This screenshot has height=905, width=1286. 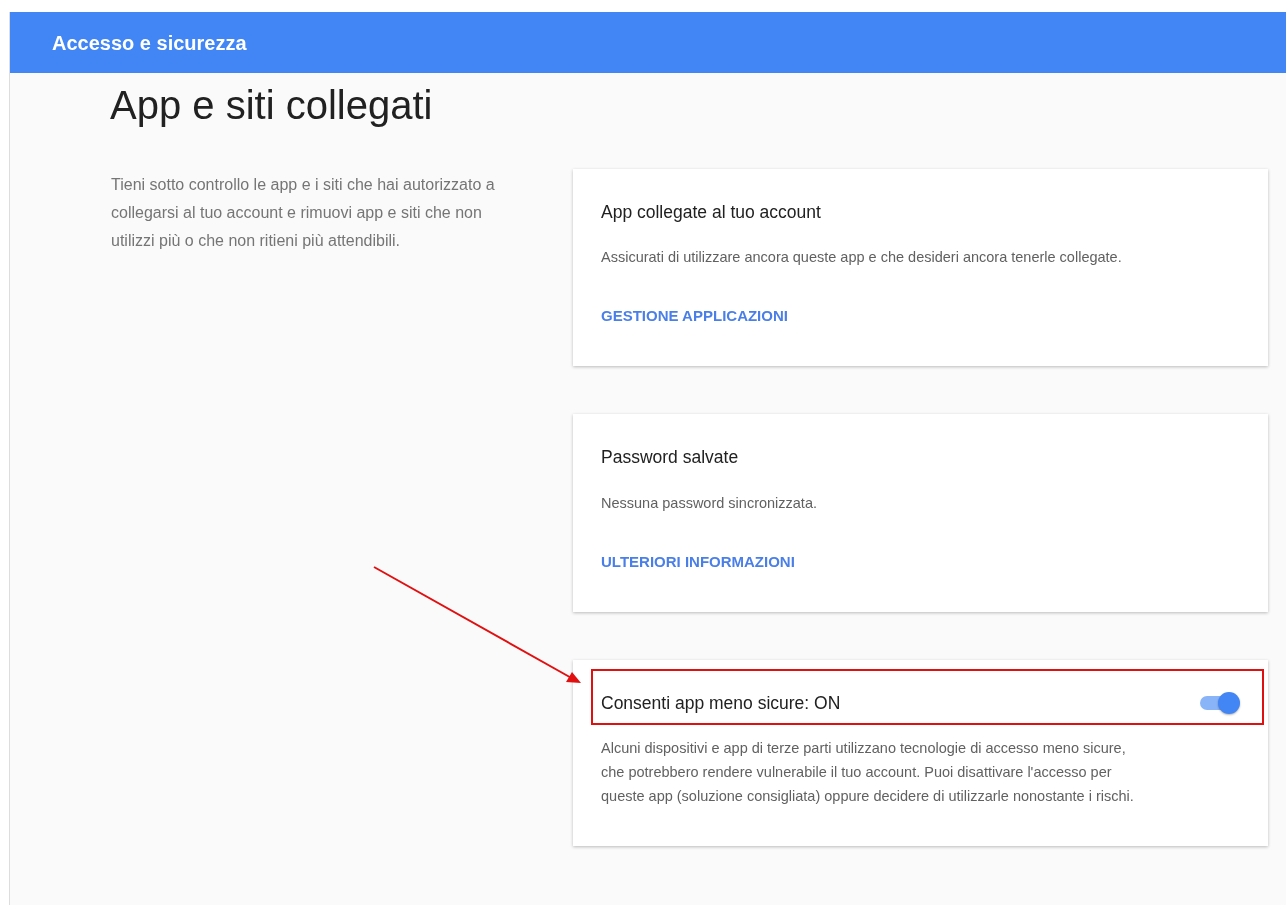 I want to click on card-text: Nessuna password sincronizzata., so click(x=709, y=503).